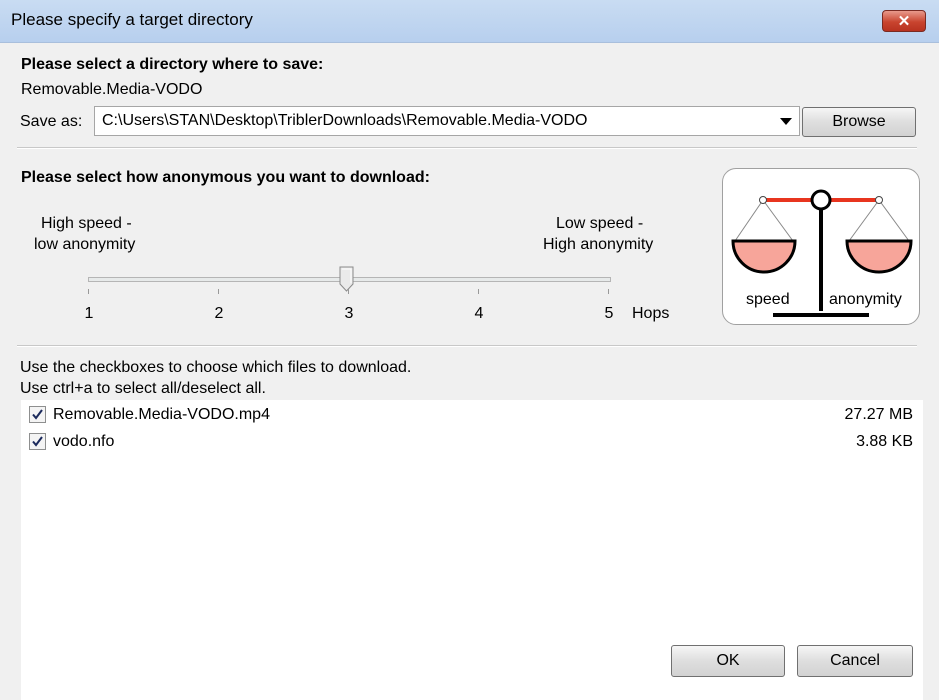  Describe the element at coordinates (472, 415) in the screenshot. I see `file-row: Removable.Media-VODO.mp4 27.27 MB` at that location.